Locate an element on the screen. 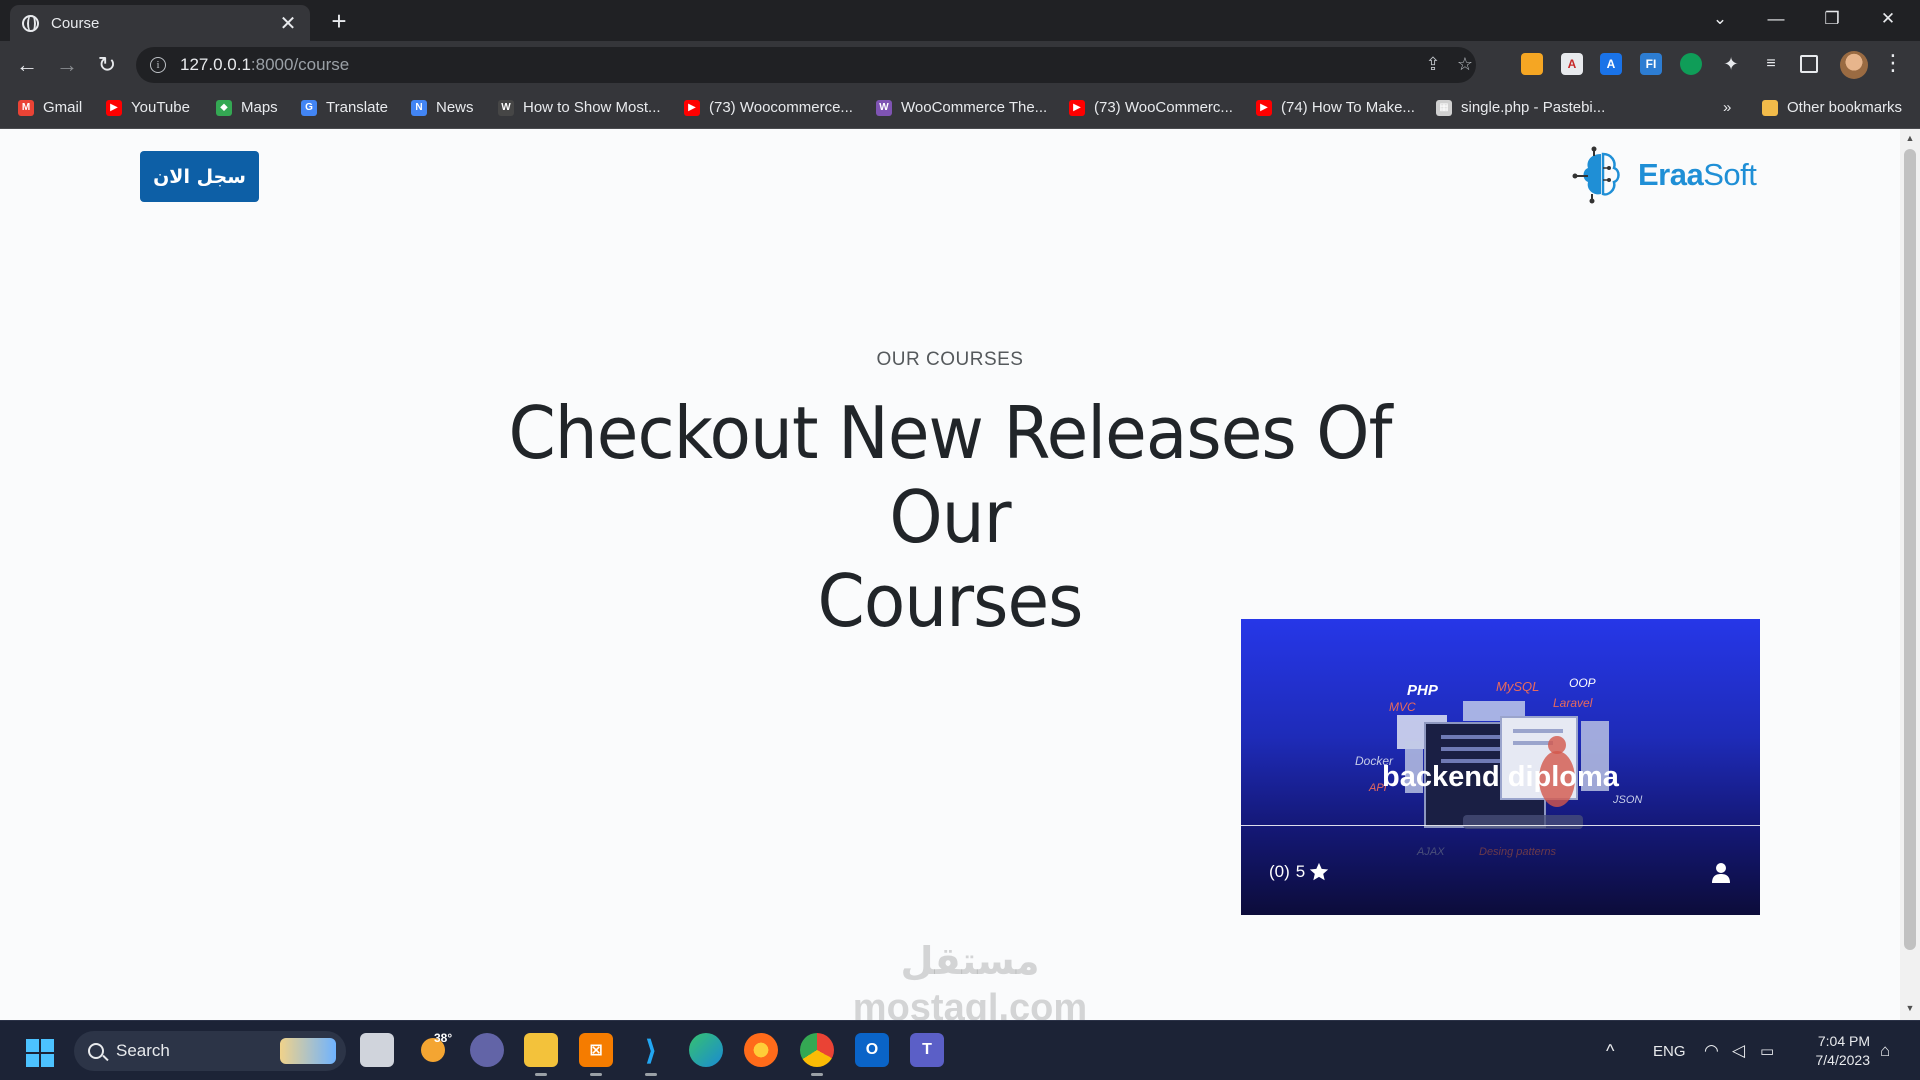 The width and height of the screenshot is (1920, 1080). gmail-icon: M is located at coordinates (26, 107).